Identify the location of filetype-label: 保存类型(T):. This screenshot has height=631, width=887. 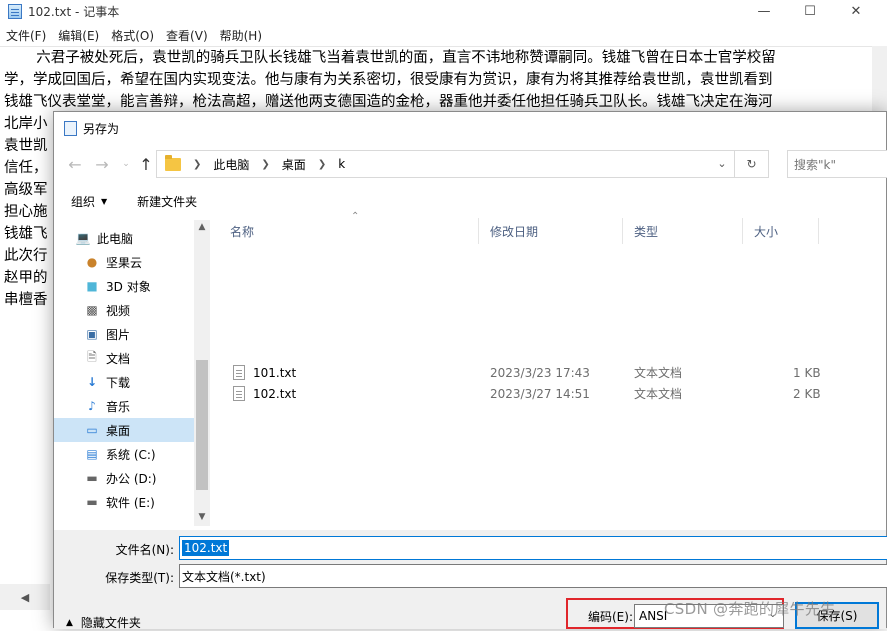
(139, 578).